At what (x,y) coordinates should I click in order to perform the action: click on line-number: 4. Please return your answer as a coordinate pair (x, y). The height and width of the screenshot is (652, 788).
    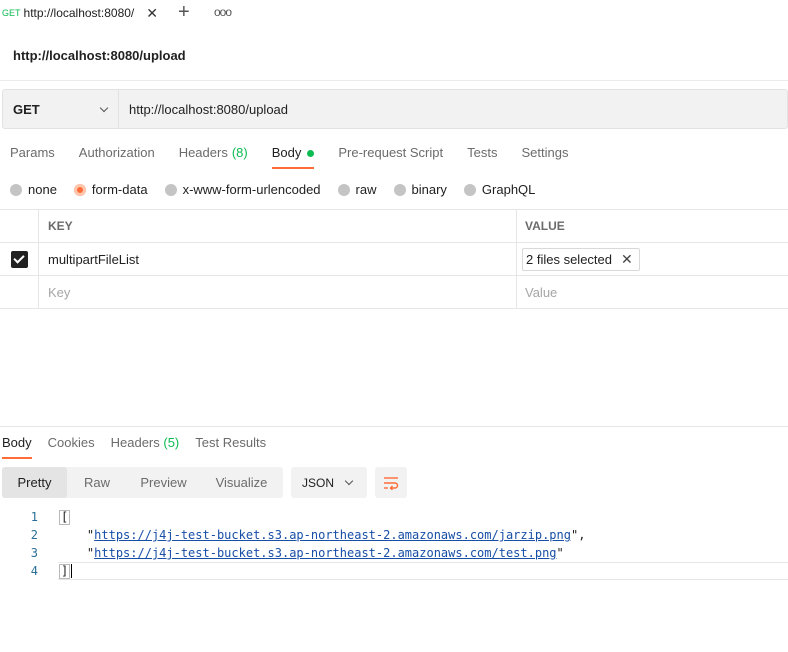
    Looking at the image, I should click on (34, 571).